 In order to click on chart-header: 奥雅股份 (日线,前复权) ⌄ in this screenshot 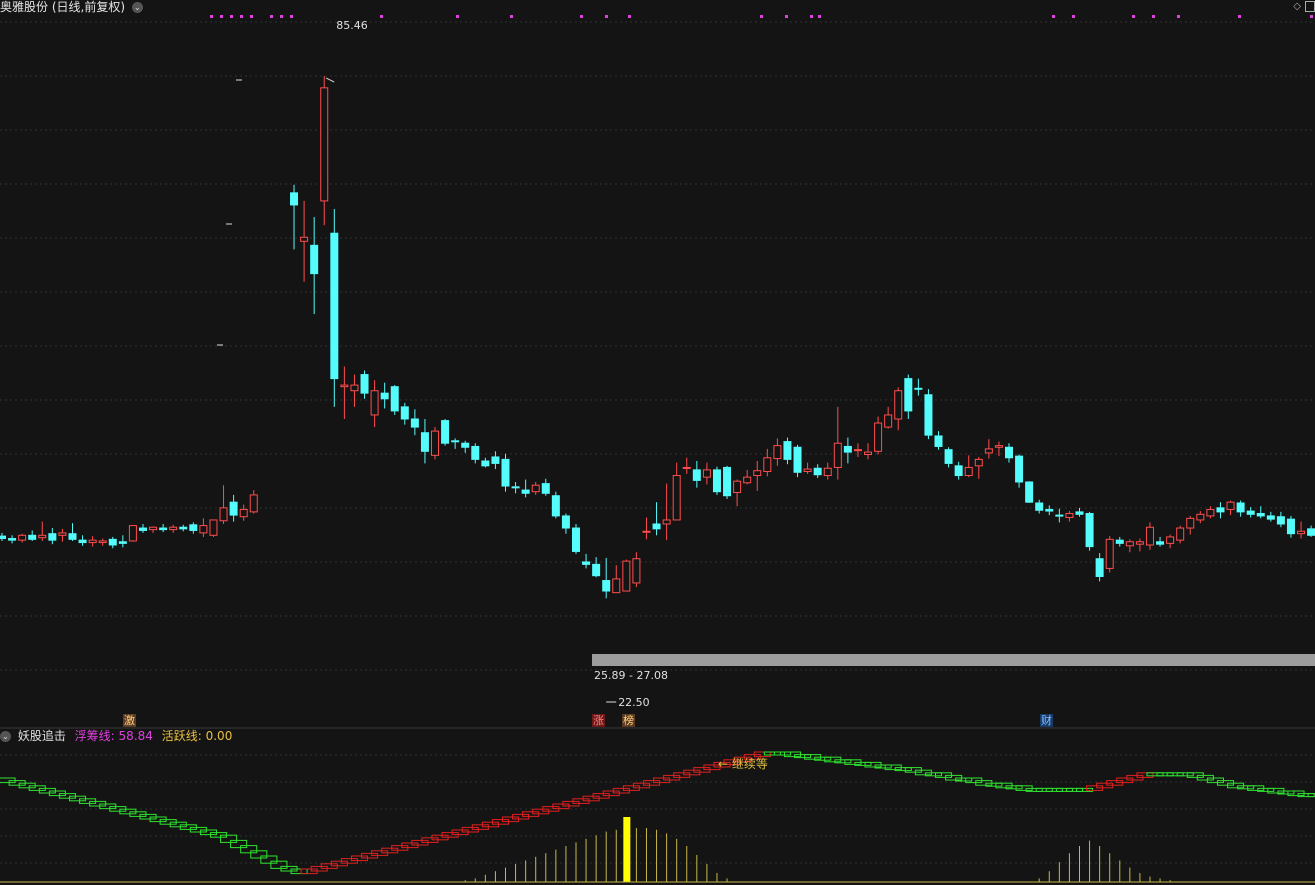, I will do `click(71, 7)`.